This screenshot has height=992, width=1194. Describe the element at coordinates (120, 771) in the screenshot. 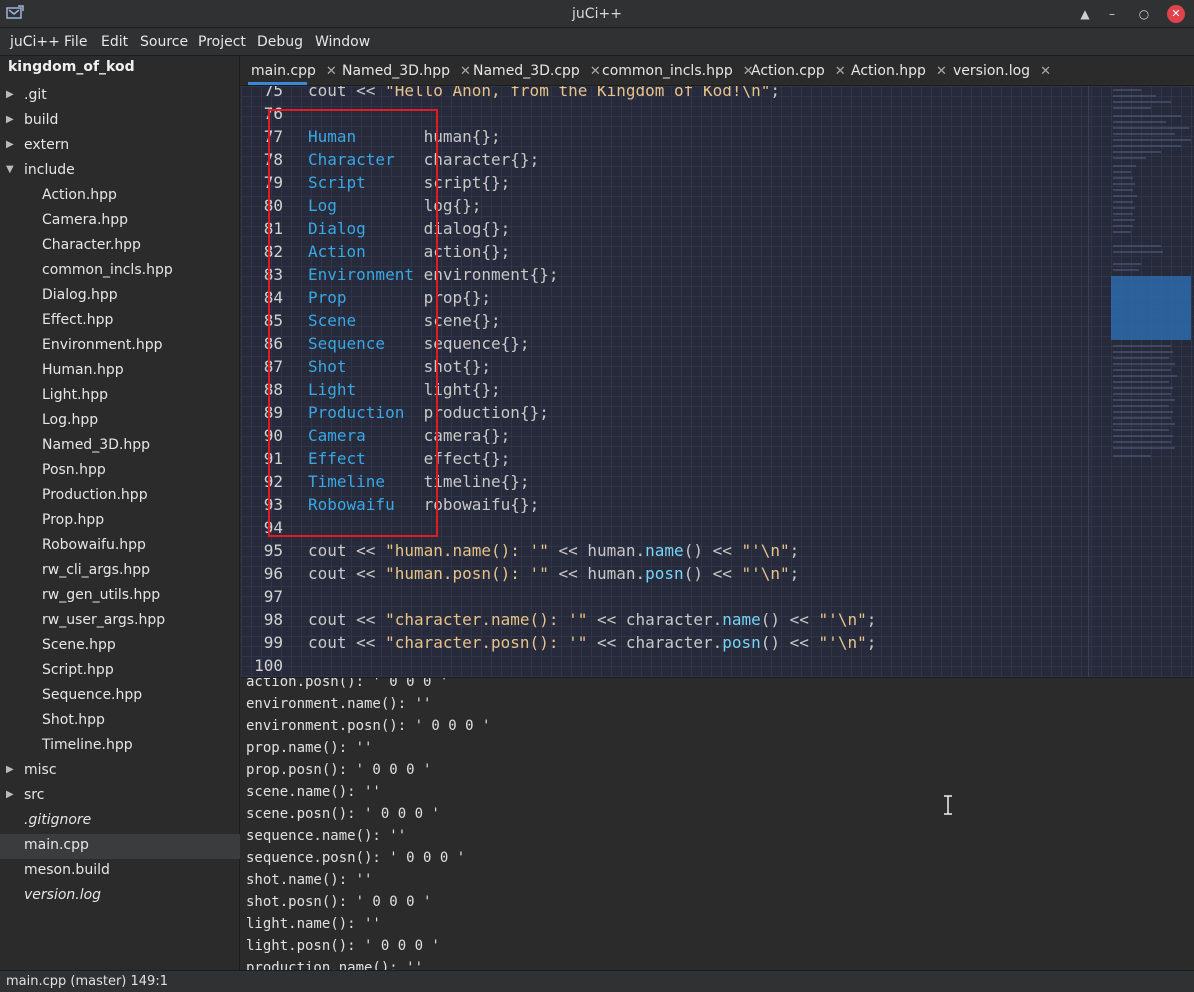

I see `folder-item: ▶ misc` at that location.